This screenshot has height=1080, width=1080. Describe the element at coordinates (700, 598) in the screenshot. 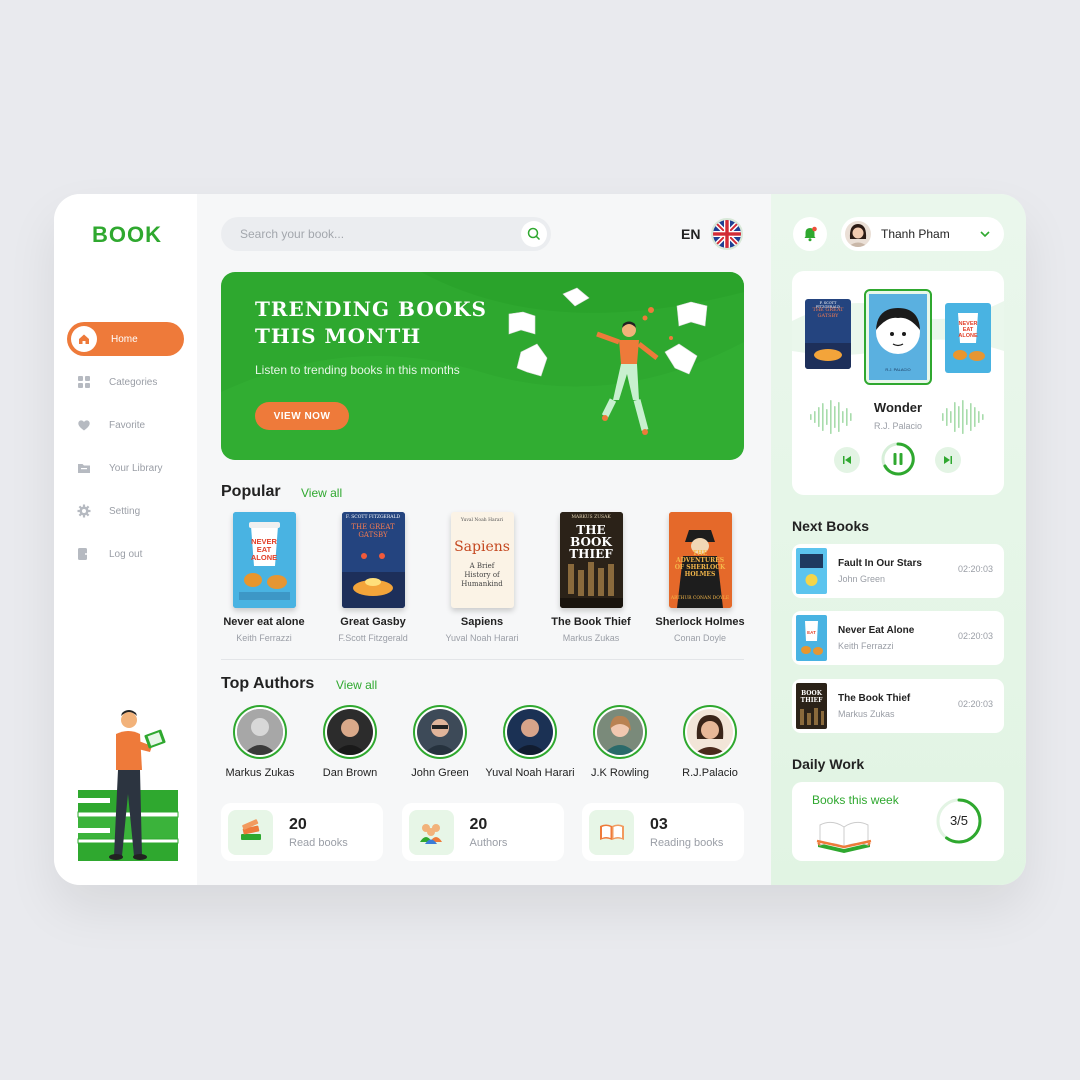

I see `cover-author: ARTHUR CONAN DOYLE` at that location.